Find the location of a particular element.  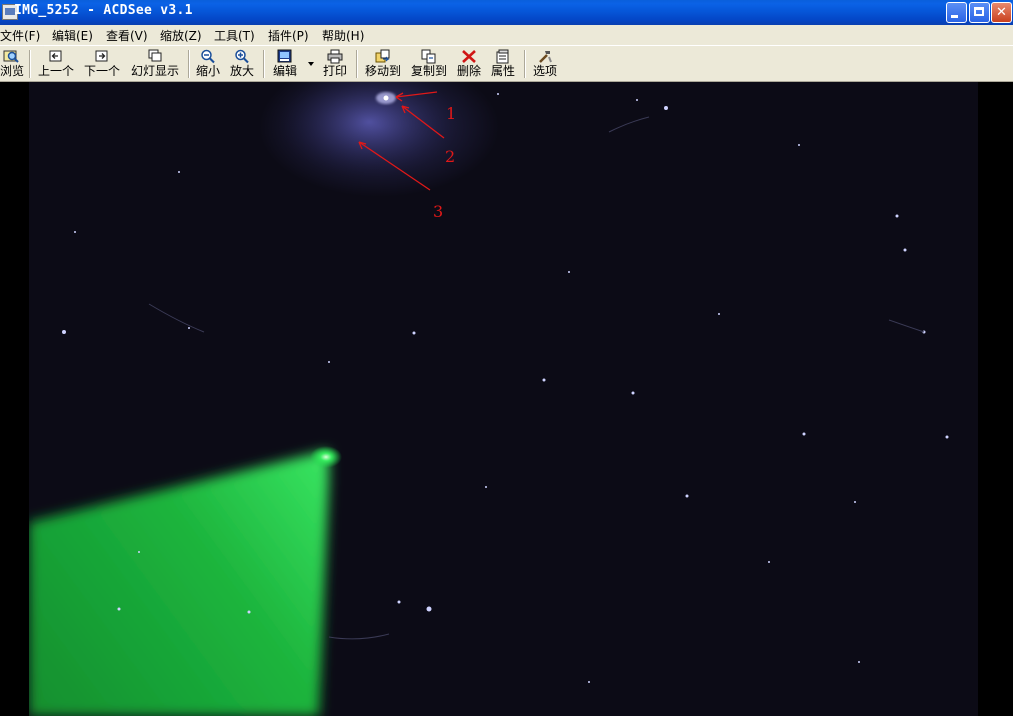

zoom-in-button: 放大 is located at coordinates (242, 64).